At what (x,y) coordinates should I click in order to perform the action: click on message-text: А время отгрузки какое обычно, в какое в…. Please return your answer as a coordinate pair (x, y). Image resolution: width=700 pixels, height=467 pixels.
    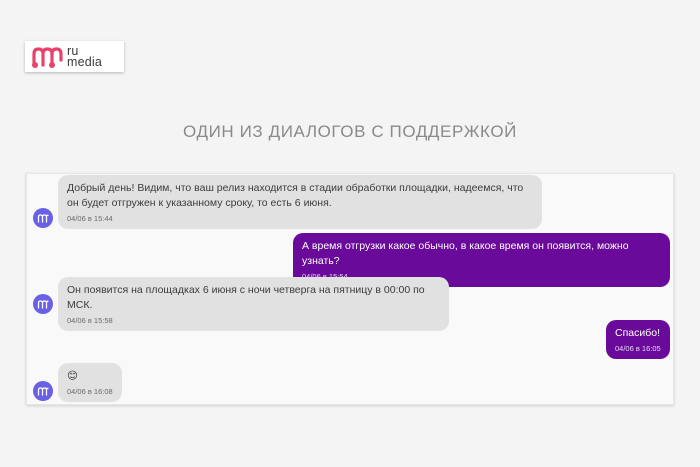
    Looking at the image, I should click on (465, 253).